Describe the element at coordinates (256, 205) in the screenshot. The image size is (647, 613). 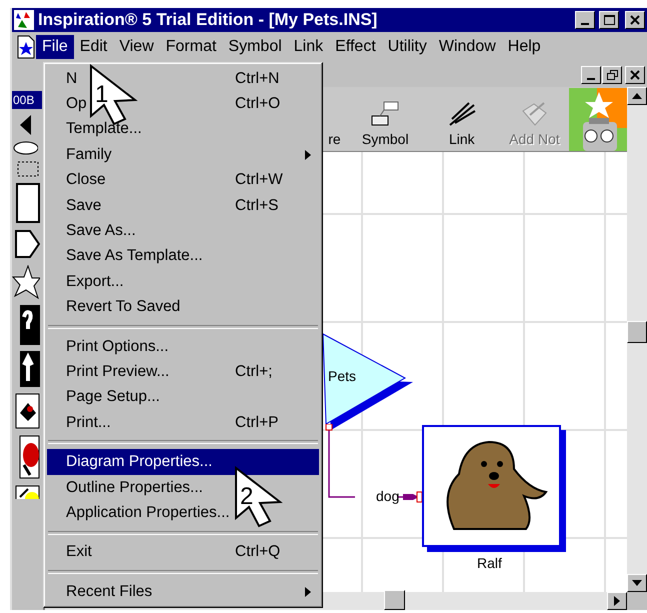
I see `shortcut-text: Ctrl+S` at that location.